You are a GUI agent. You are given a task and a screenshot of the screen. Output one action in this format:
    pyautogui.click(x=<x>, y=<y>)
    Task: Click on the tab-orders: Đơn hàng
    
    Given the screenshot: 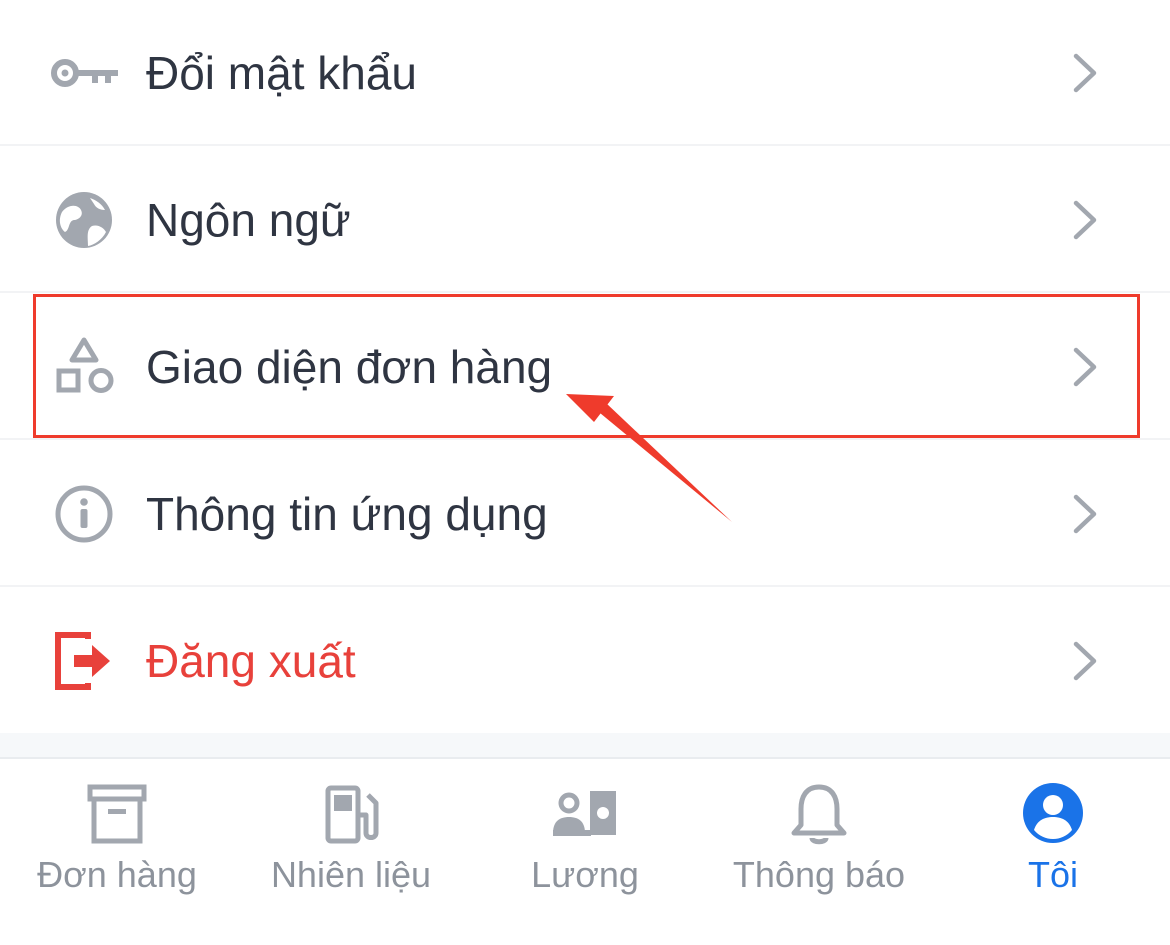 What is the action you would take?
    pyautogui.click(x=117, y=852)
    